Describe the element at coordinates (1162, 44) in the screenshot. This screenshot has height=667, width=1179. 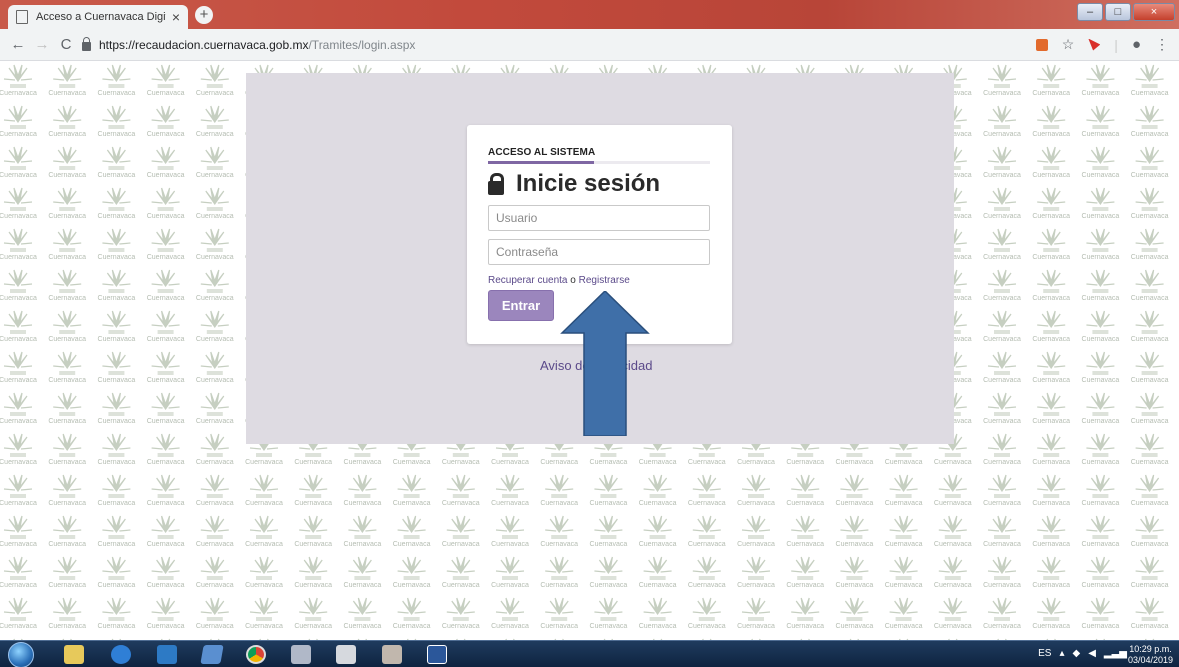
I see `menu-icon: ⋮` at that location.